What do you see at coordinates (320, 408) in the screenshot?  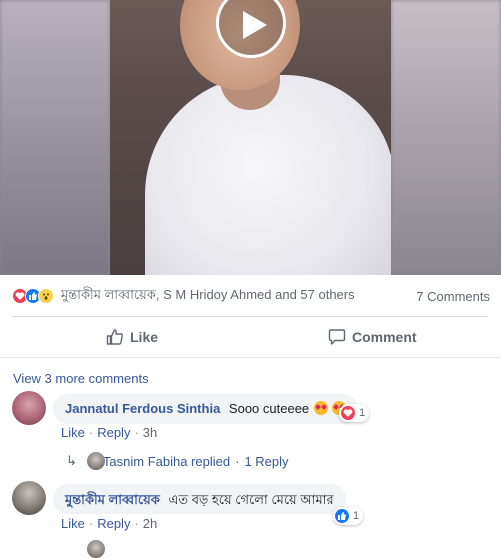 I see `heart-eyes-emoji-icon` at bounding box center [320, 408].